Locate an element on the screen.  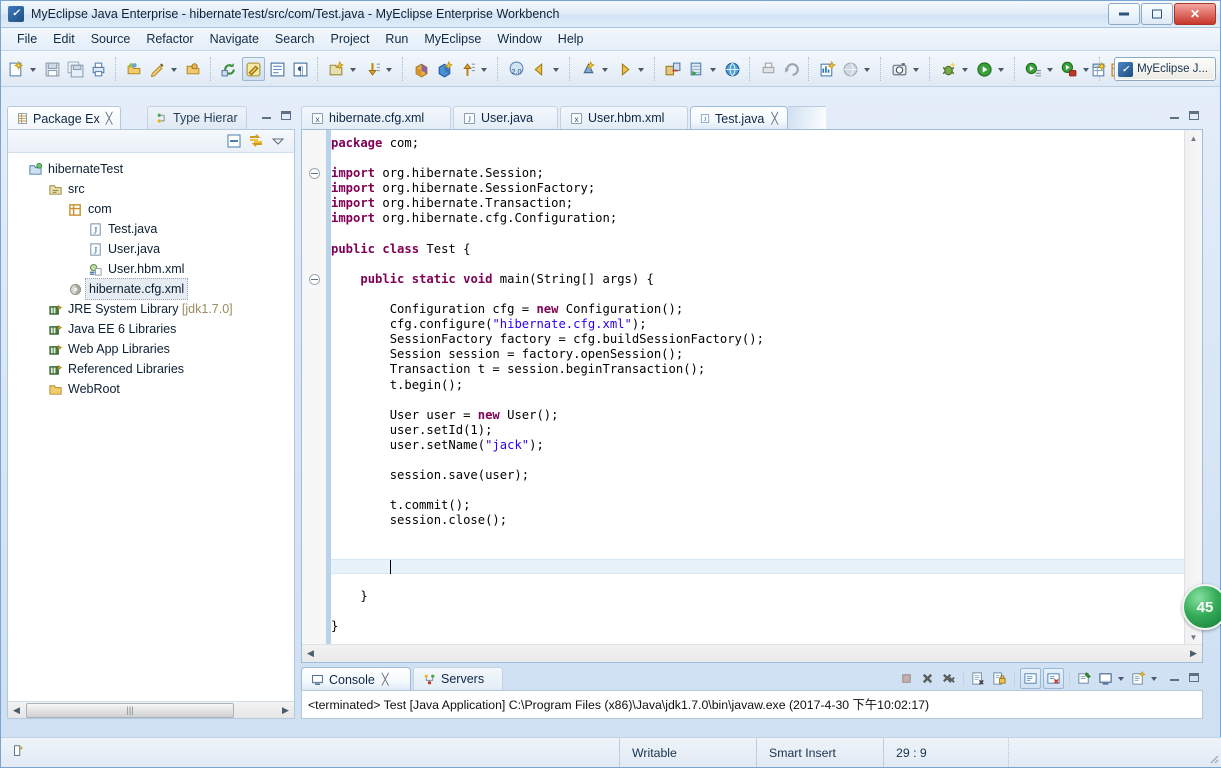
tree-item-user-hbm-xml: User.hbm.xml is located at coordinates (151, 269).